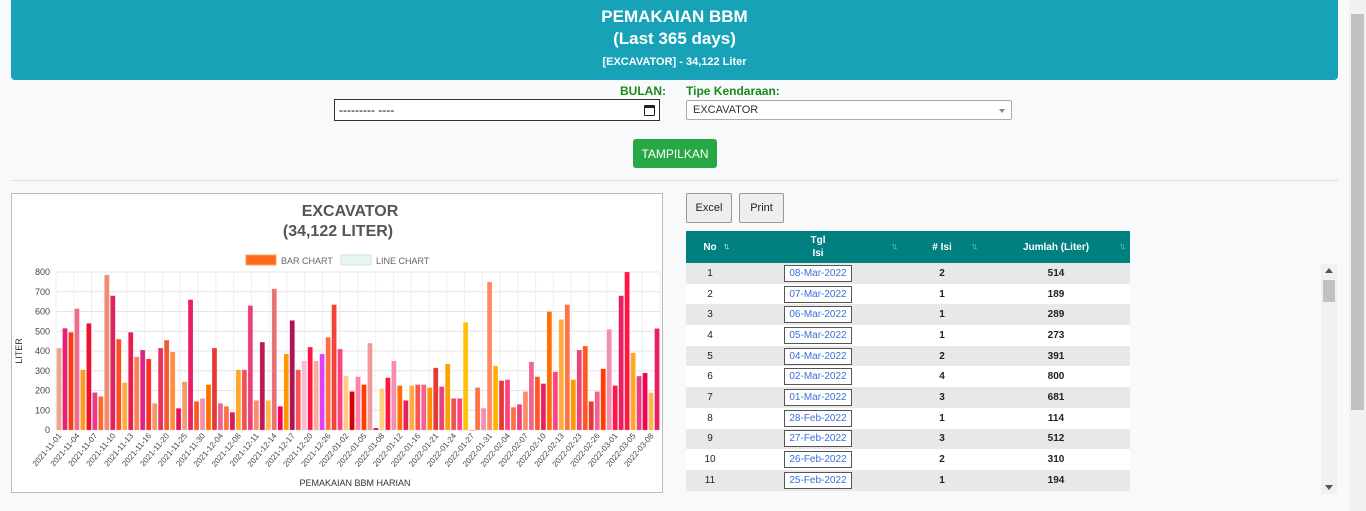 The height and width of the screenshot is (511, 1366). Describe the element at coordinates (356, 260) in the screenshot. I see `legend-swatch-line` at that location.